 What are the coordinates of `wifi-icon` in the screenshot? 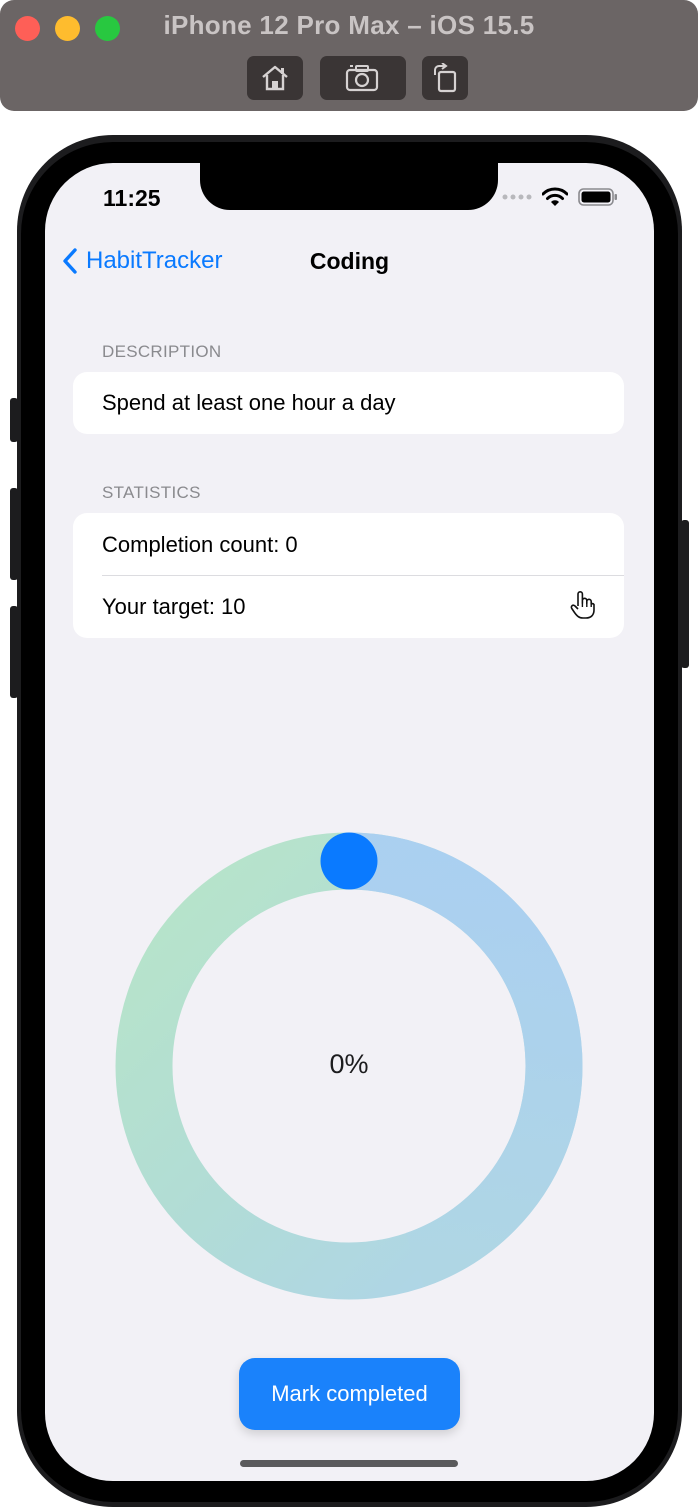 It's located at (555, 196).